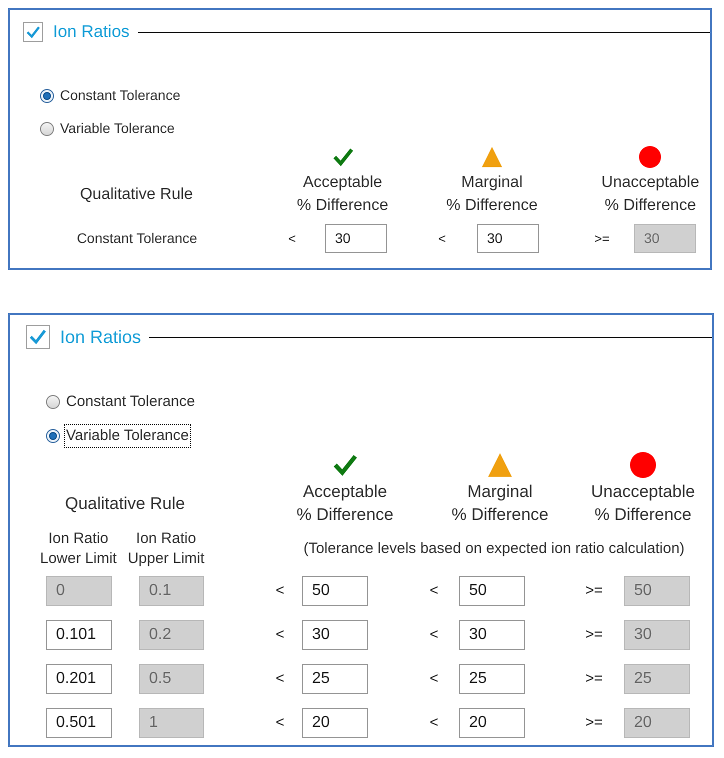 The image size is (724, 758). I want to click on note-text: (Tolerance levels based on expected ion ratio calculation), so click(494, 548).